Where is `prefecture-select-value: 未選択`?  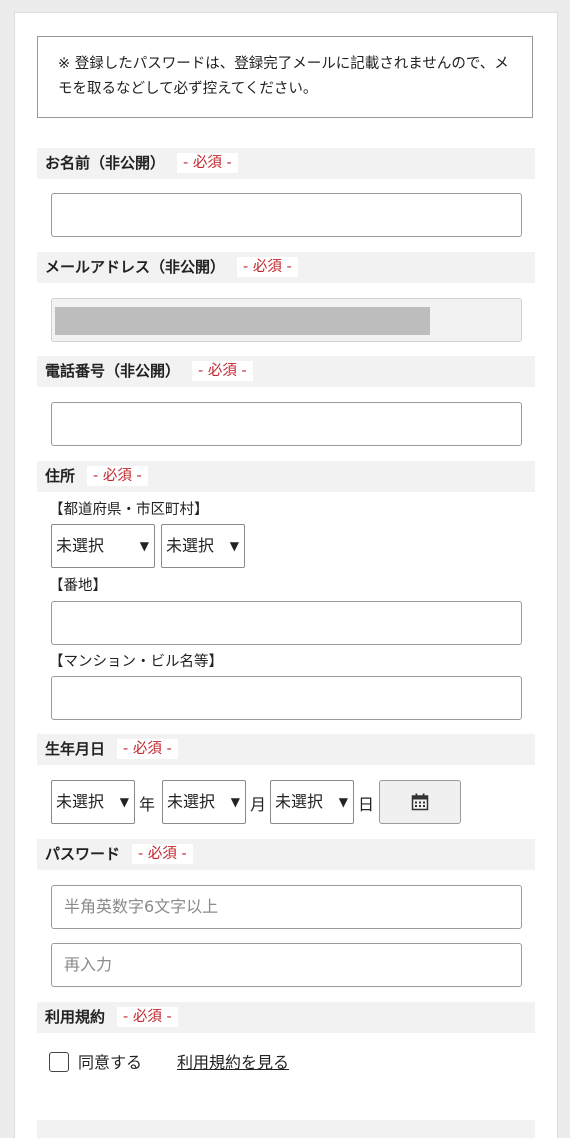
prefecture-select-value: 未選択 is located at coordinates (80, 545).